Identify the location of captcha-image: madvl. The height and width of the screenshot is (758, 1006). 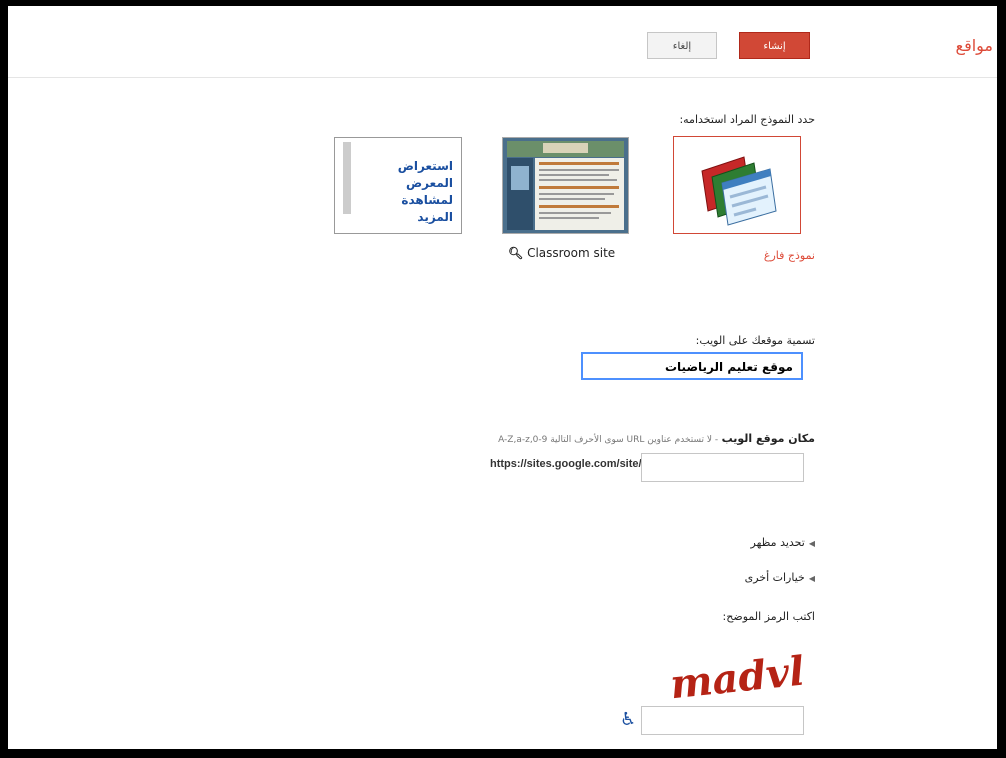
(737, 676).